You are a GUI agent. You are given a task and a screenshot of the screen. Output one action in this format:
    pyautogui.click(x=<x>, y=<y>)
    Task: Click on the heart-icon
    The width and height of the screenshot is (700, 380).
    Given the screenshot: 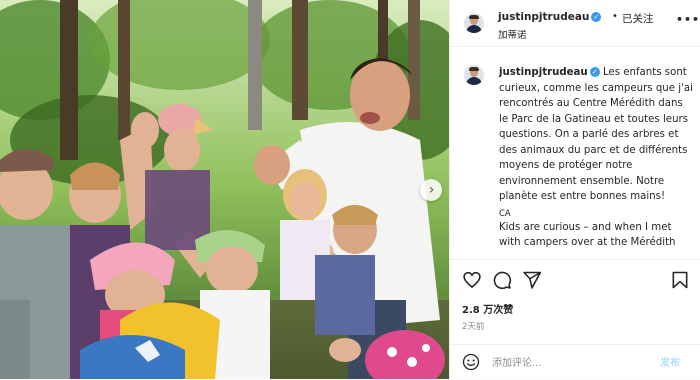 What is the action you would take?
    pyautogui.click(x=472, y=280)
    